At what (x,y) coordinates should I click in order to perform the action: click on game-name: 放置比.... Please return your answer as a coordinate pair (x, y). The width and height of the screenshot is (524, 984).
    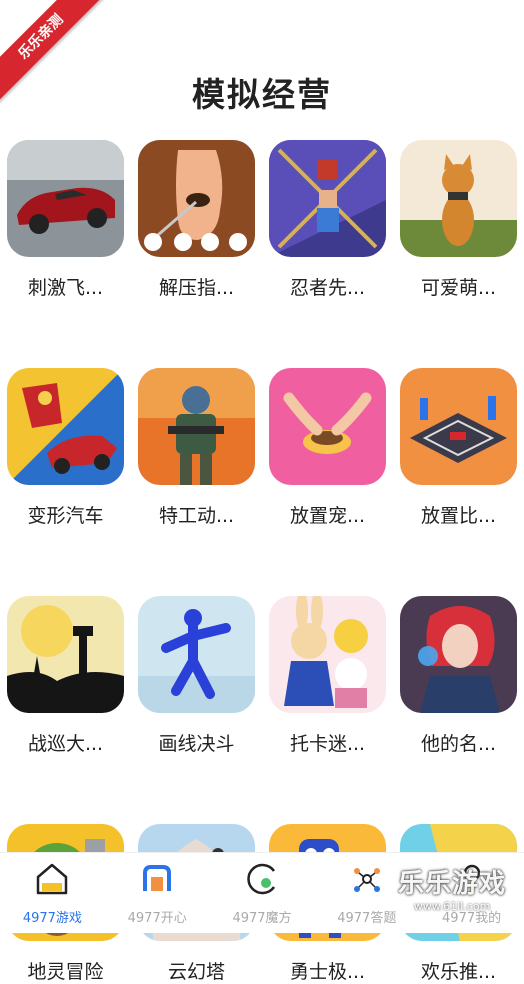
    Looking at the image, I should click on (458, 516).